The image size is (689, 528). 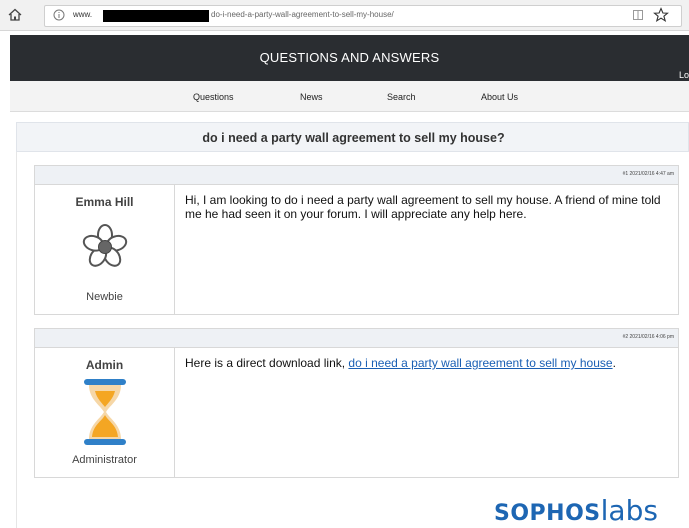 What do you see at coordinates (267, 363) in the screenshot?
I see `post-body-prefix: Here is a direct download link,` at bounding box center [267, 363].